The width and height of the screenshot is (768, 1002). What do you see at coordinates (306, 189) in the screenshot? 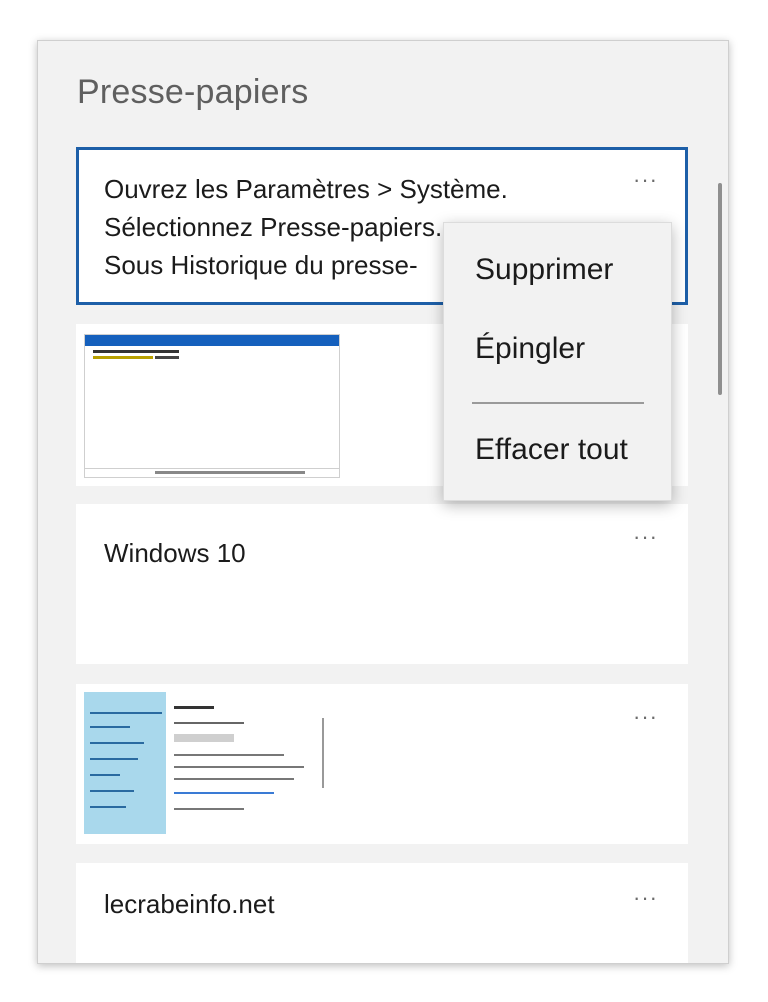
I see `clipboard-text-line: Ouvrez les Paramètres > Système.` at bounding box center [306, 189].